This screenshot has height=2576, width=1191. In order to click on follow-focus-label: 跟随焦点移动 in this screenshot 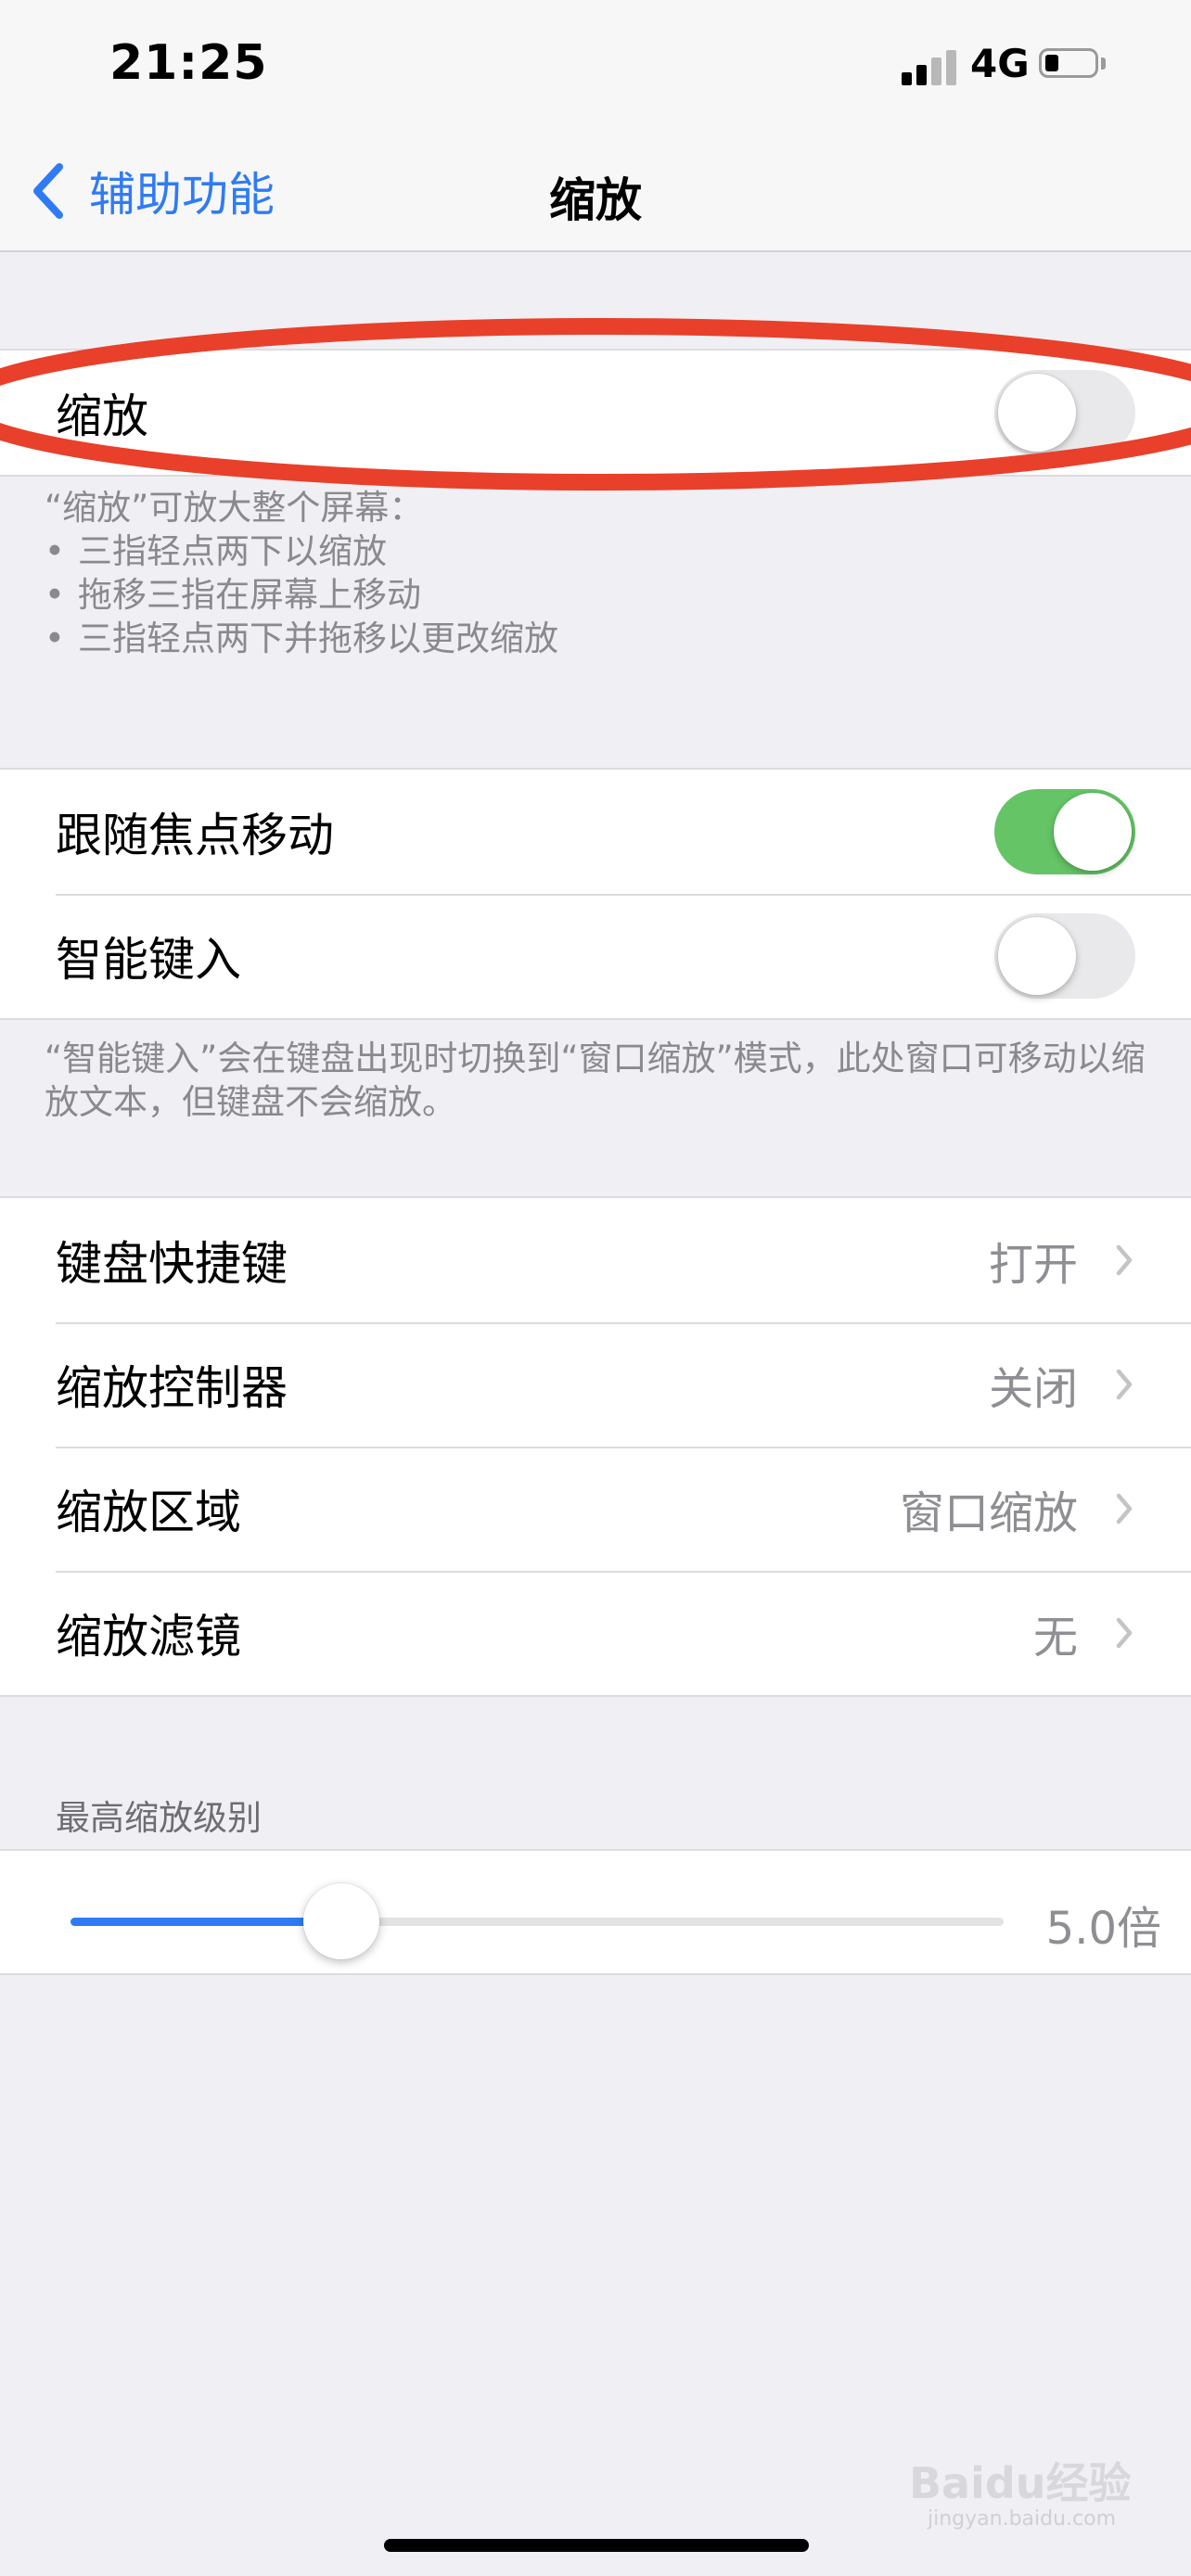, I will do `click(195, 836)`.